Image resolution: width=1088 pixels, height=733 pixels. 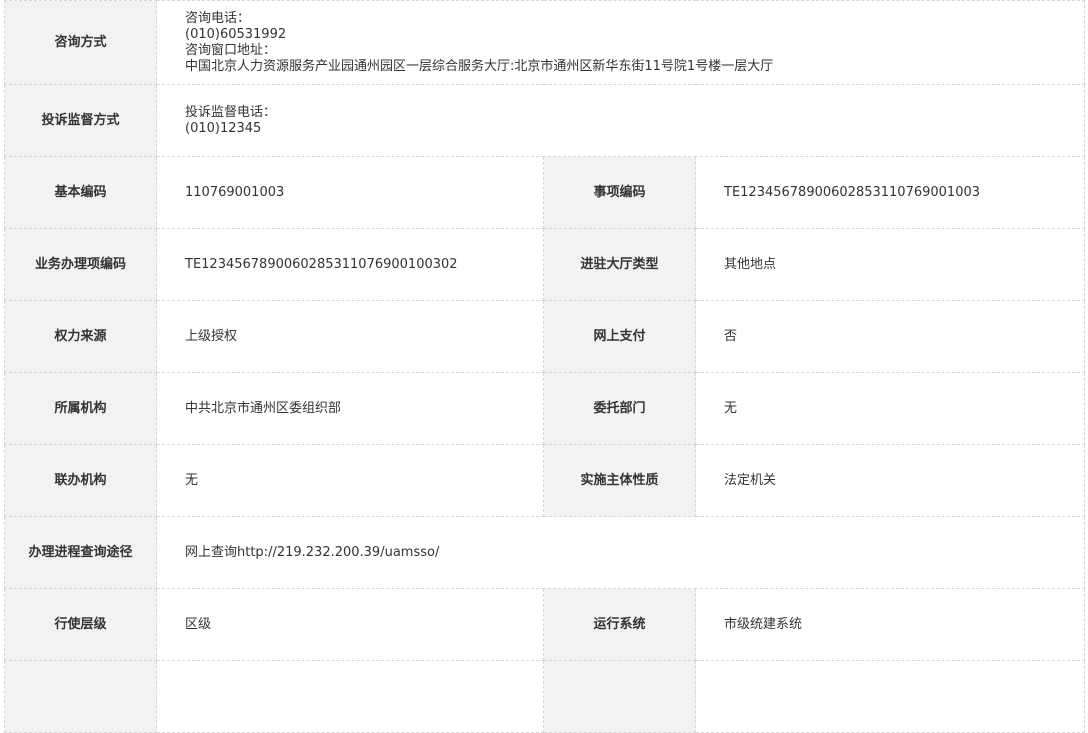 What do you see at coordinates (619, 192) in the screenshot?
I see `item-code-label: 事项编码` at bounding box center [619, 192].